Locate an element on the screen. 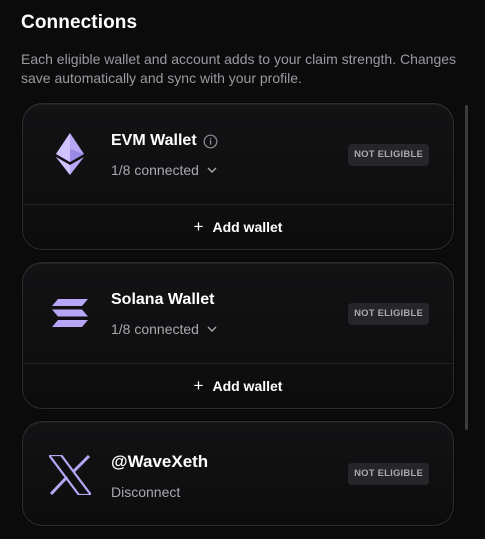 The image size is (485, 539). card-title: @WaveXeth is located at coordinates (159, 462).